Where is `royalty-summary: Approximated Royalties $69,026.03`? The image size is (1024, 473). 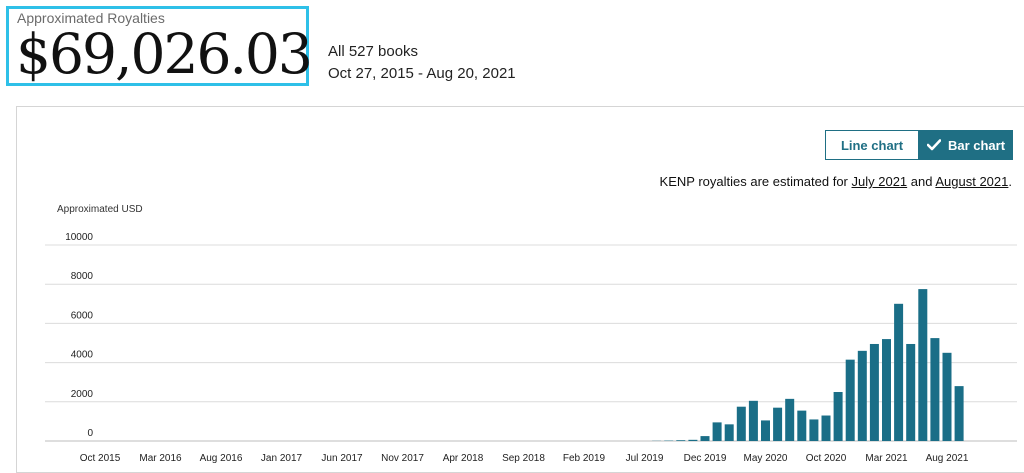 royalty-summary: Approximated Royalties $69,026.03 is located at coordinates (159, 46).